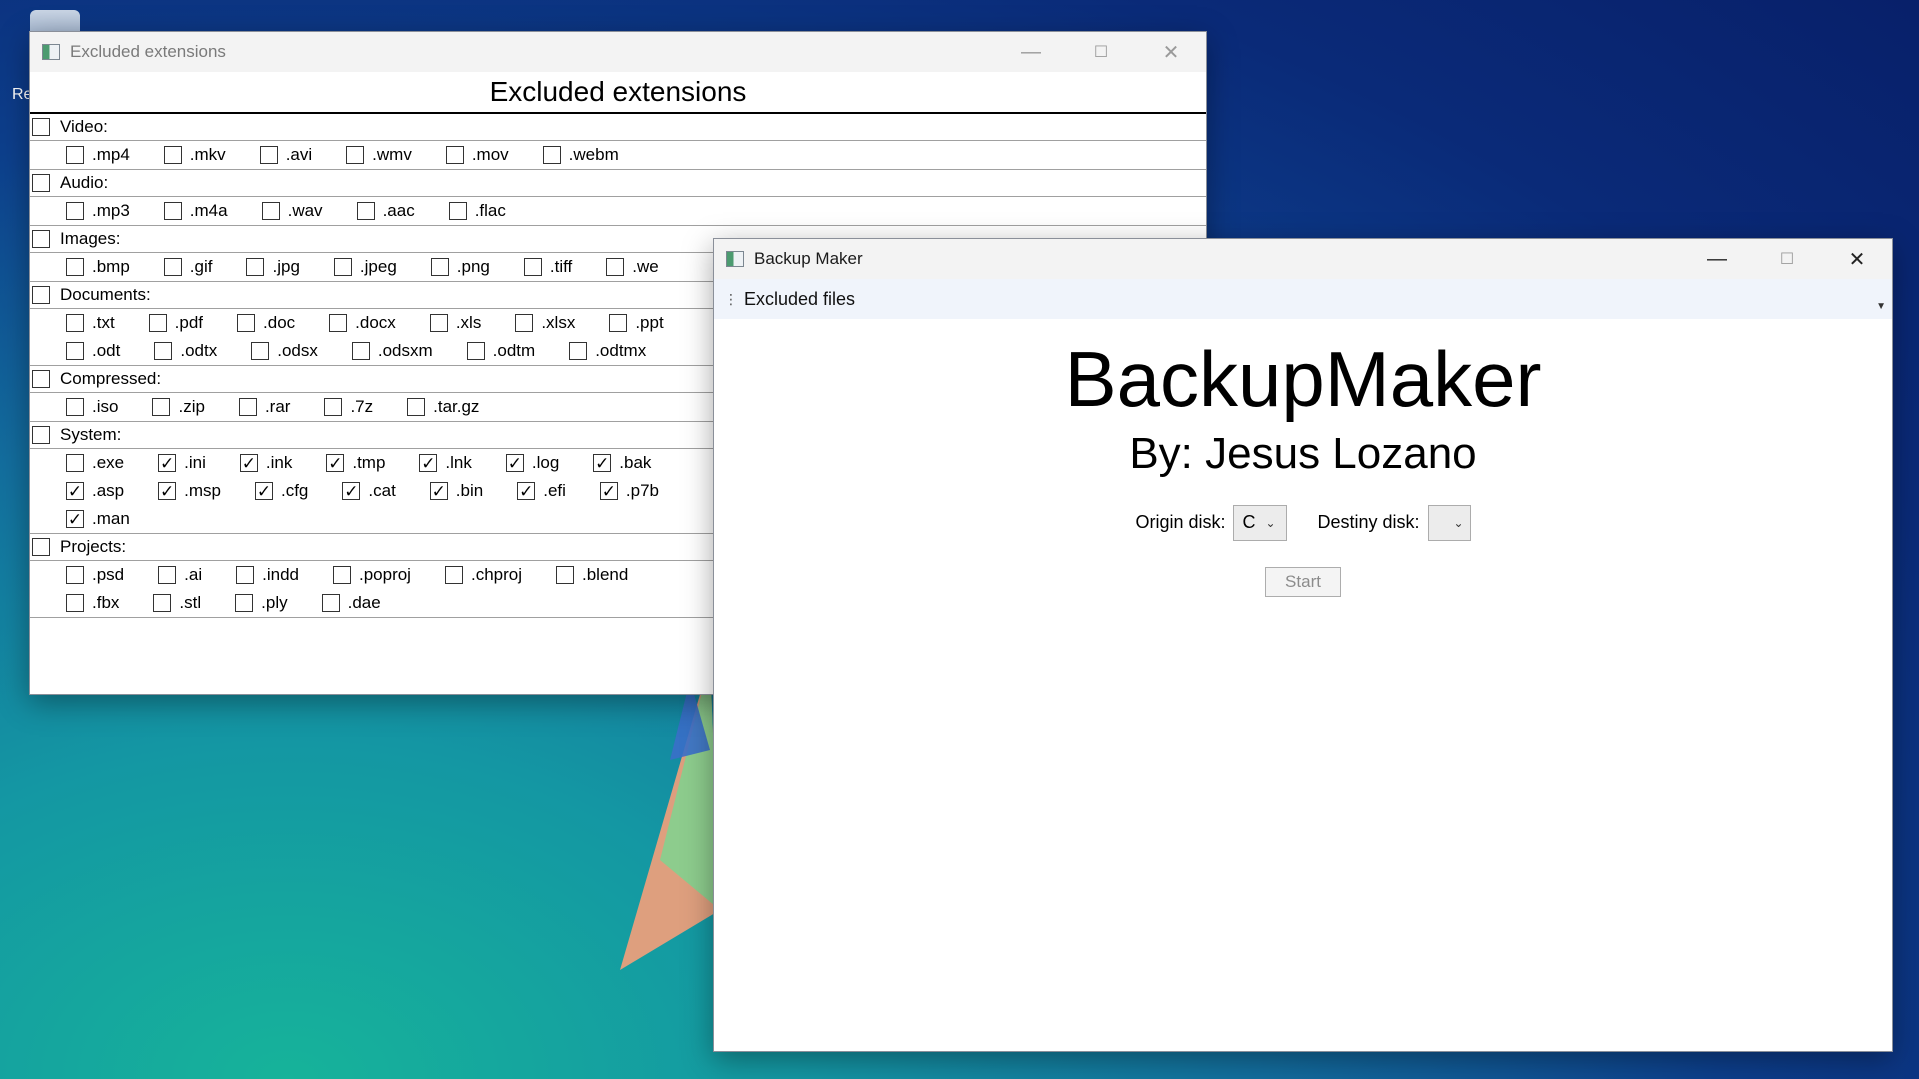 Image resolution: width=1919 pixels, height=1079 pixels. Describe the element at coordinates (580, 155) in the screenshot. I see `extension-option: .webm` at that location.